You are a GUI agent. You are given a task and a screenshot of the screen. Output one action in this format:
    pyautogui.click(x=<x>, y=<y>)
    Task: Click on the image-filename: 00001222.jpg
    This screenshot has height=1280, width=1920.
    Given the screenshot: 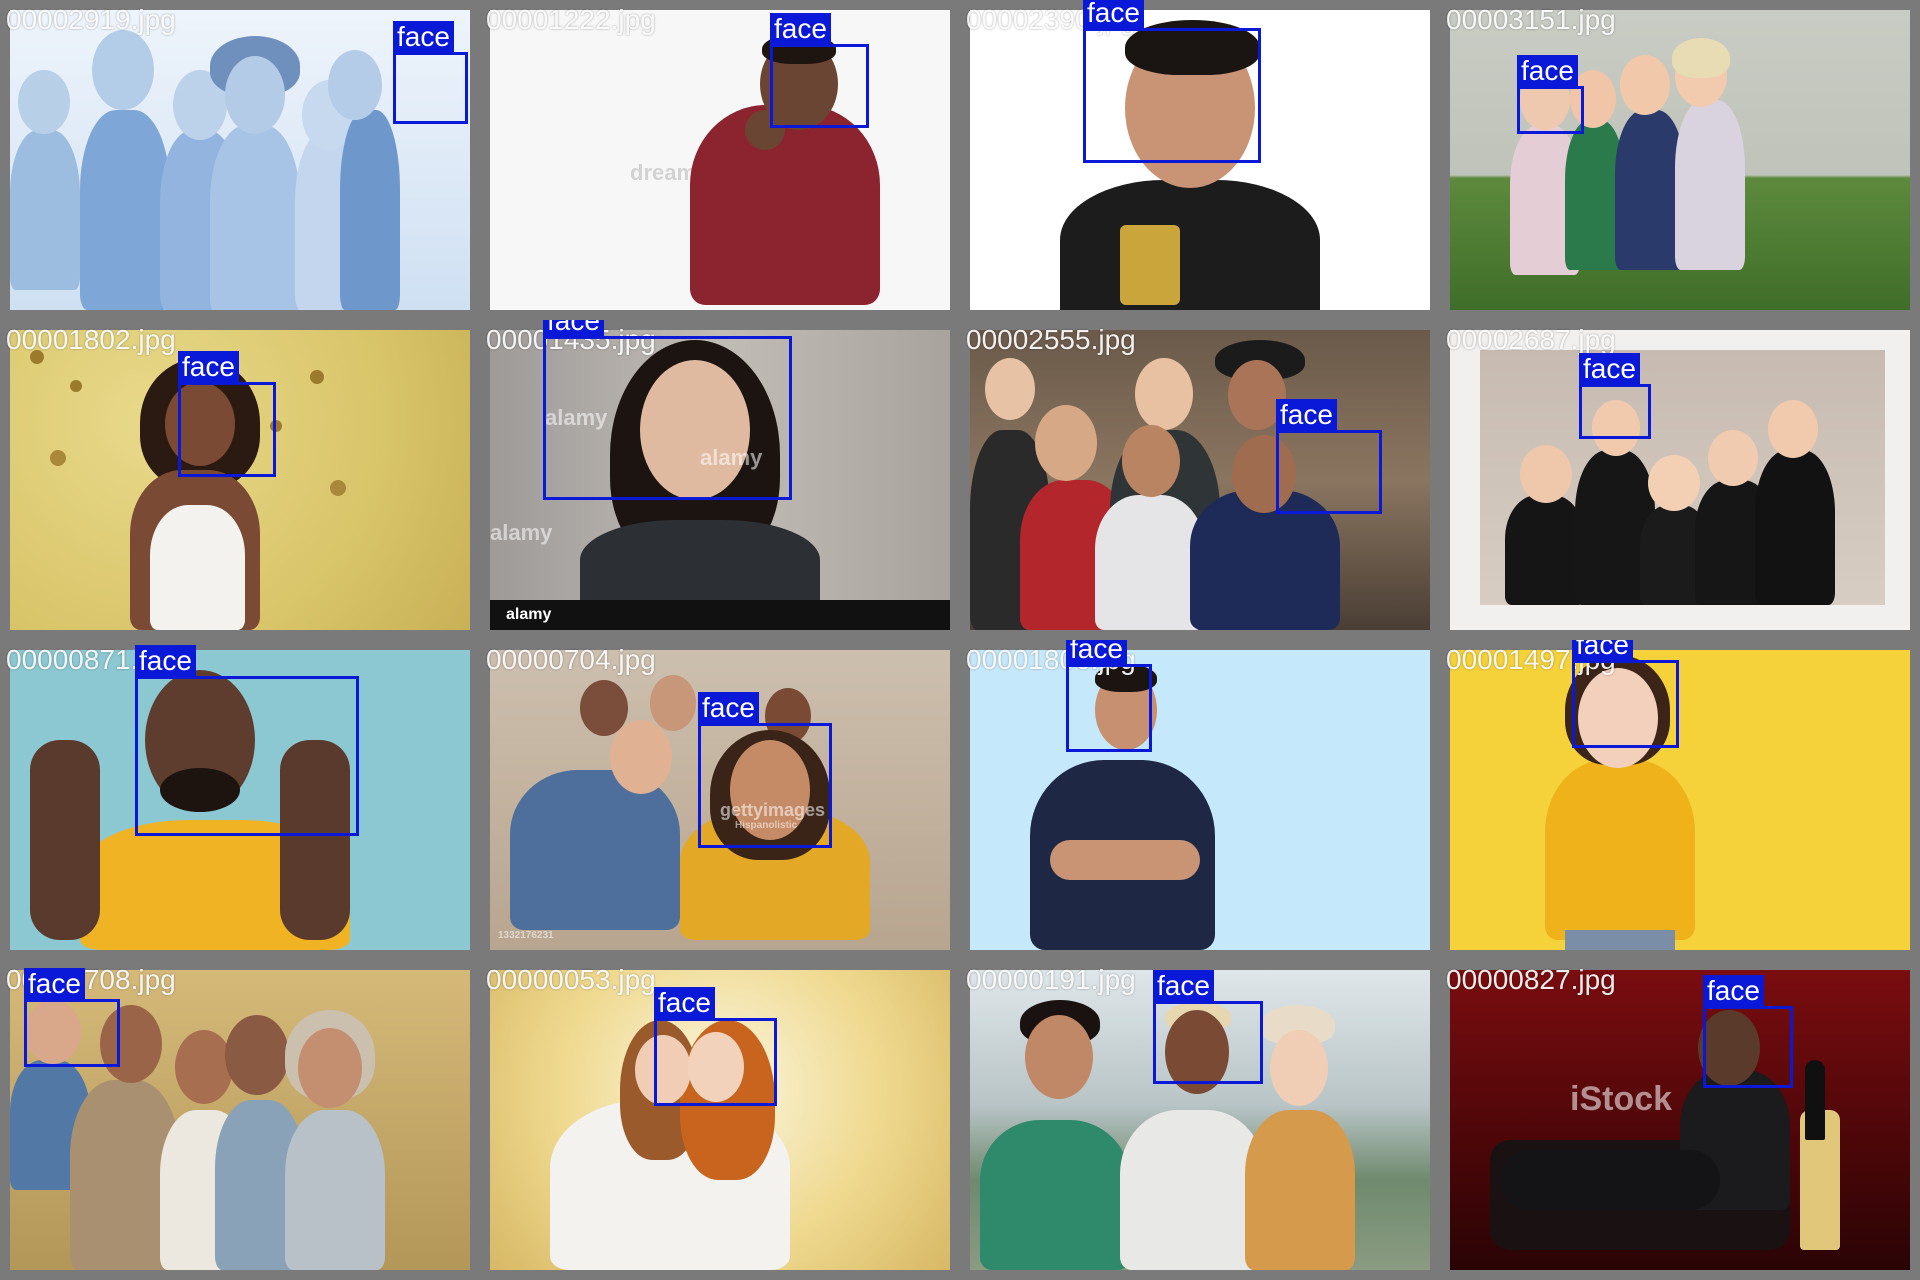 What is the action you would take?
    pyautogui.click(x=571, y=19)
    